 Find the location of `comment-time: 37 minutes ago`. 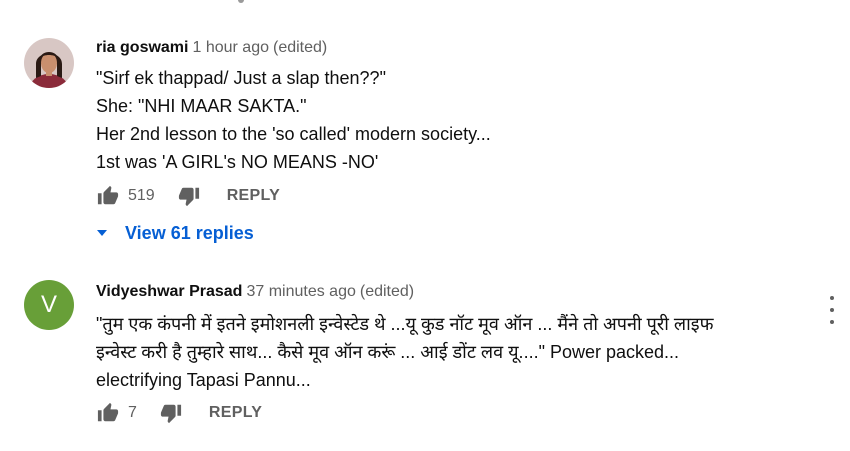

comment-time: 37 minutes ago is located at coordinates (300, 291).